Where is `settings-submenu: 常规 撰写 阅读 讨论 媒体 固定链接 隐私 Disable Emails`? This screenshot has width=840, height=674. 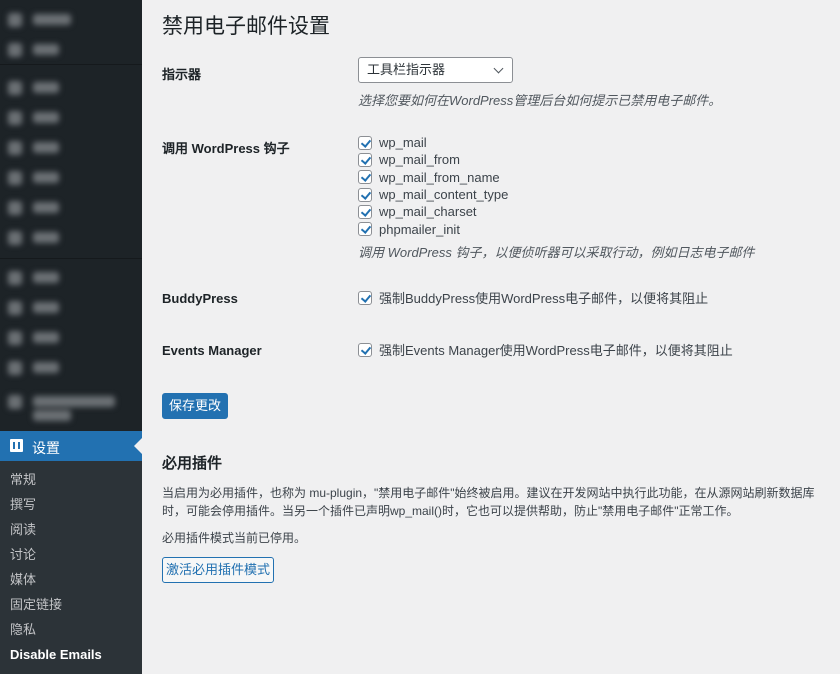 settings-submenu: 常规 撰写 阅读 讨论 媒体 固定链接 隐私 Disable Emails is located at coordinates (71, 567).